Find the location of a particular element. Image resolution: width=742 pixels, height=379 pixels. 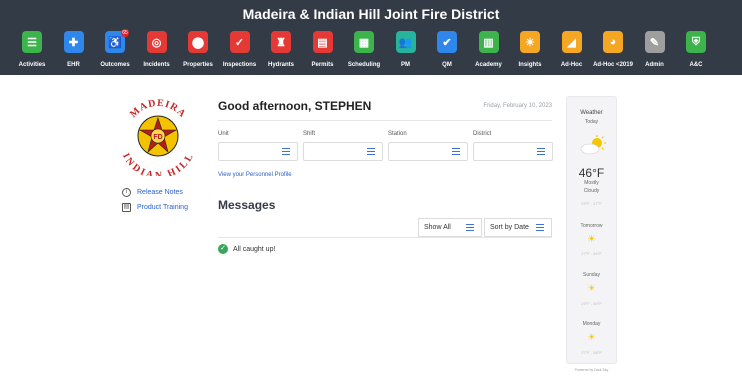

module-ehr: ✚ EHR is located at coordinates (74, 51).